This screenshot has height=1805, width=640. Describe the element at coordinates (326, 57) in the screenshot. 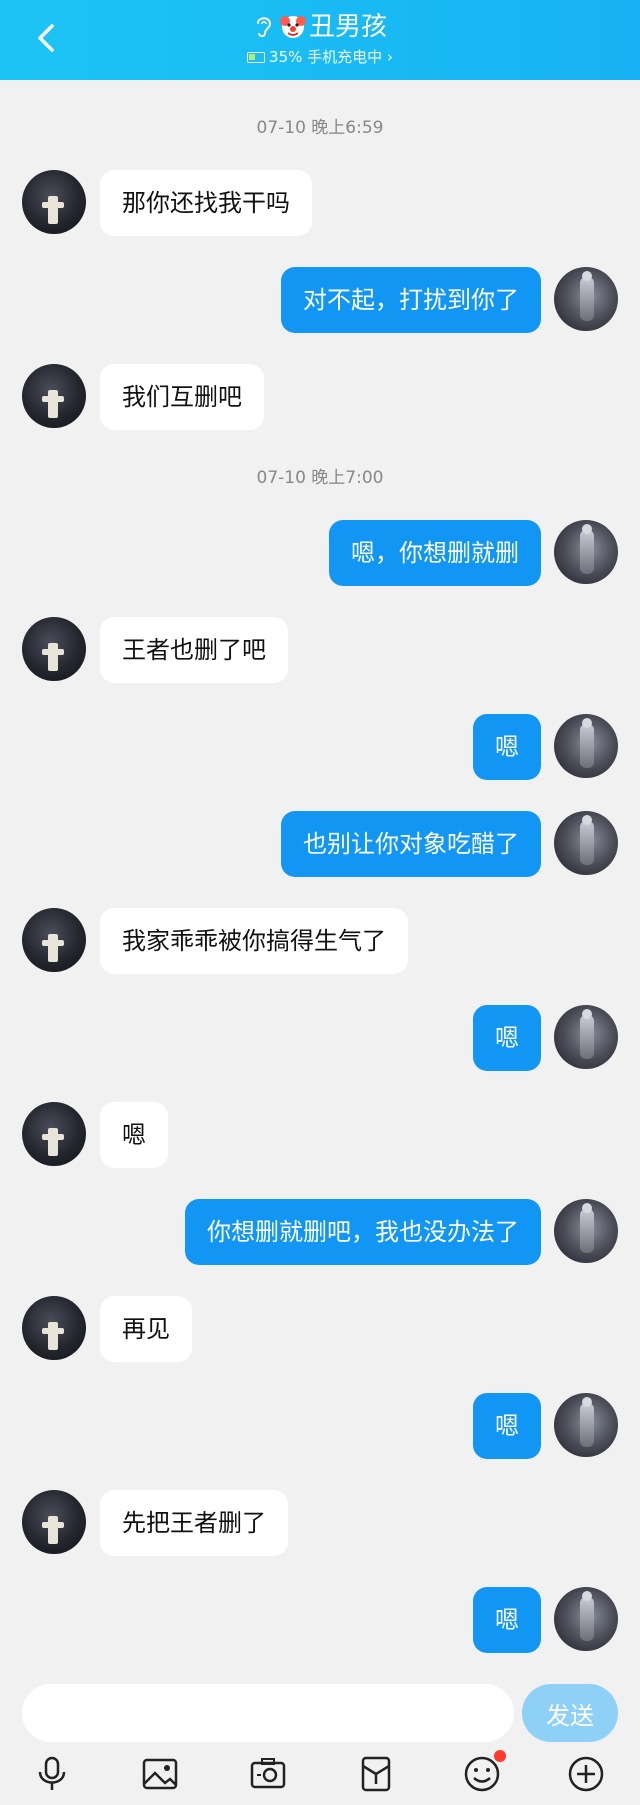

I see `status-text: 35% 手机充电中` at that location.